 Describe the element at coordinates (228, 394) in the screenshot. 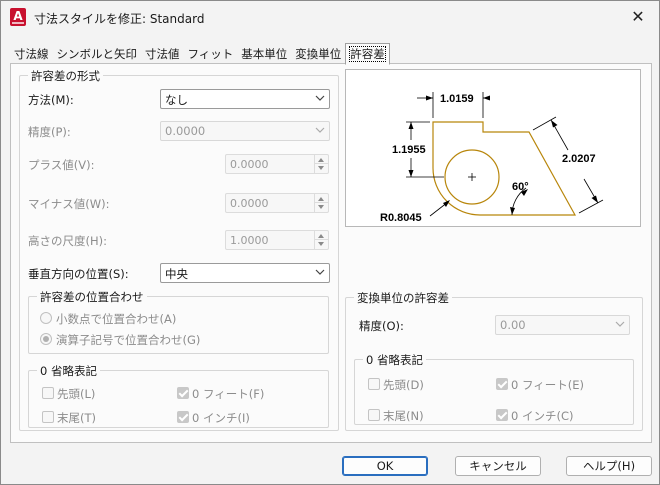

I see `zero-feet-label: 0 フィート(F)` at that location.